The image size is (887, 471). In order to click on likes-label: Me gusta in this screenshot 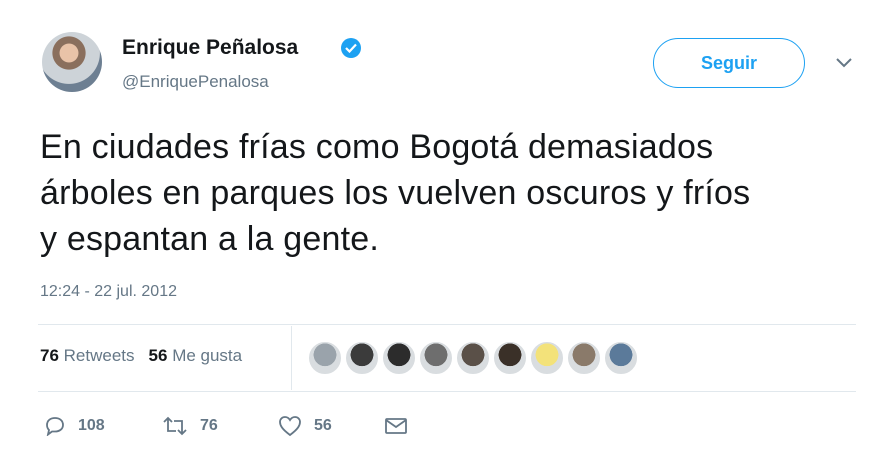, I will do `click(207, 355)`.